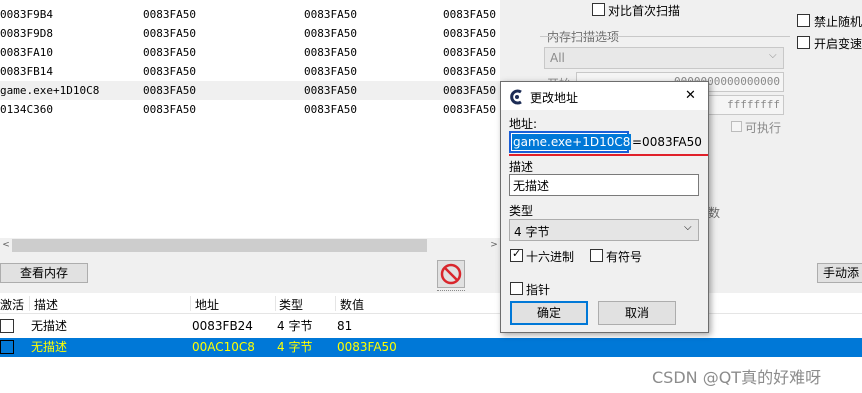 This screenshot has height=393, width=862. What do you see at coordinates (596, 255) in the screenshot?
I see `signed-checkbox` at bounding box center [596, 255].